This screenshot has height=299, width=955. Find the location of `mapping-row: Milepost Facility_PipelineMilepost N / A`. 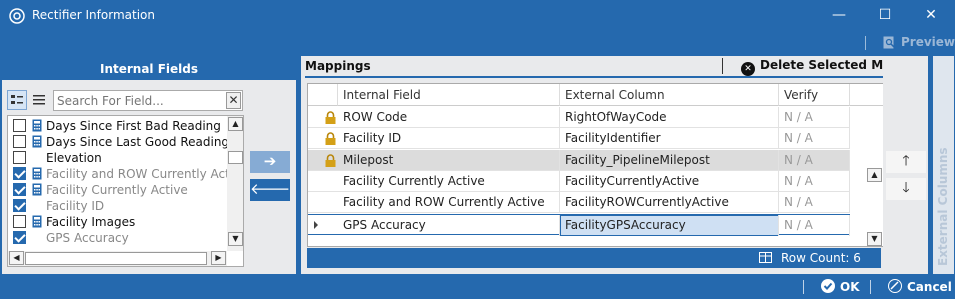

mapping-row: Milepost Facility_PipelineMilepost N / A is located at coordinates (579, 160).